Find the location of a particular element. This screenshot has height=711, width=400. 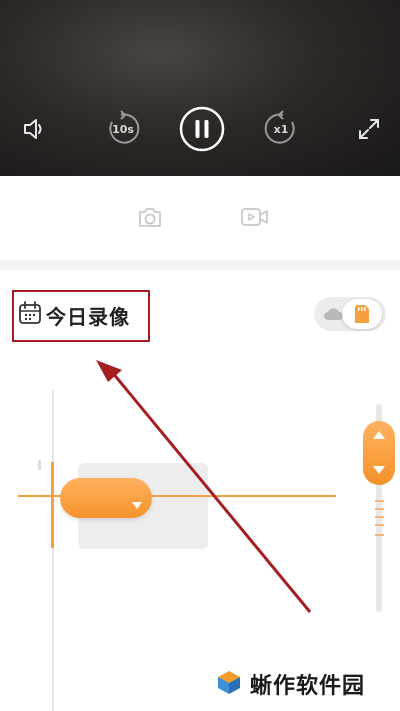

speed-label: x1 is located at coordinates (281, 129).